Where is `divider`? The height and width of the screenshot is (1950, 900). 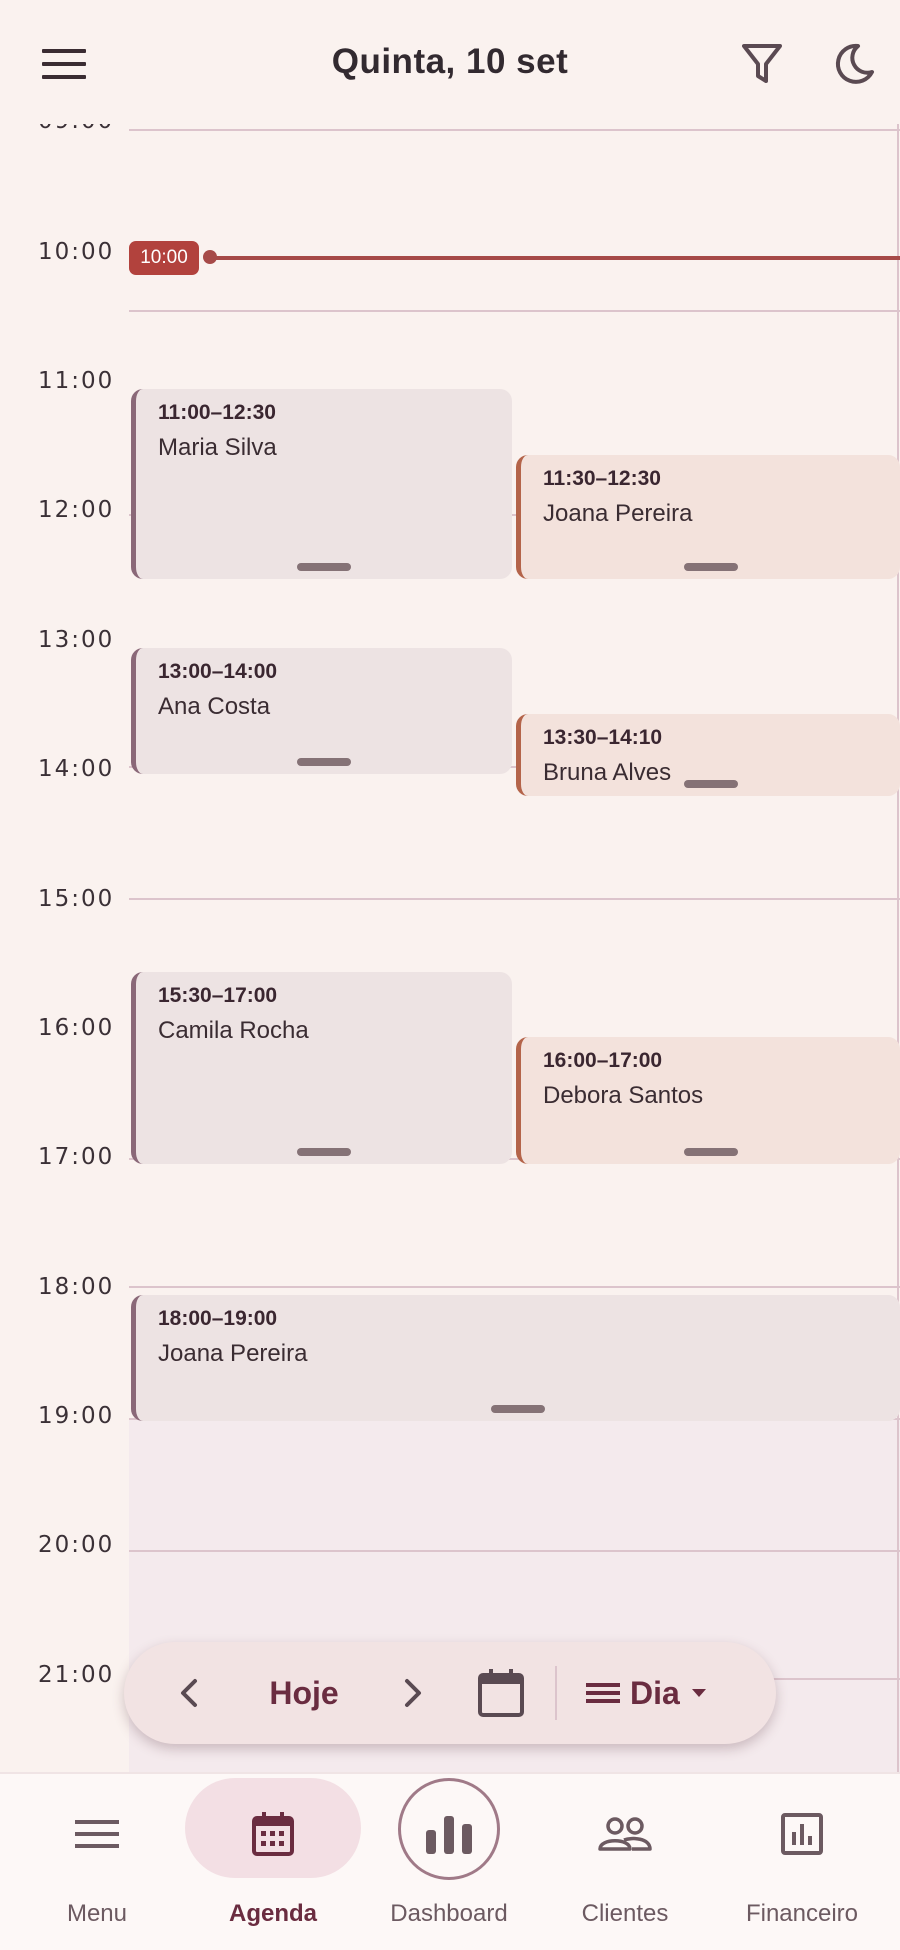
divider is located at coordinates (556, 1693).